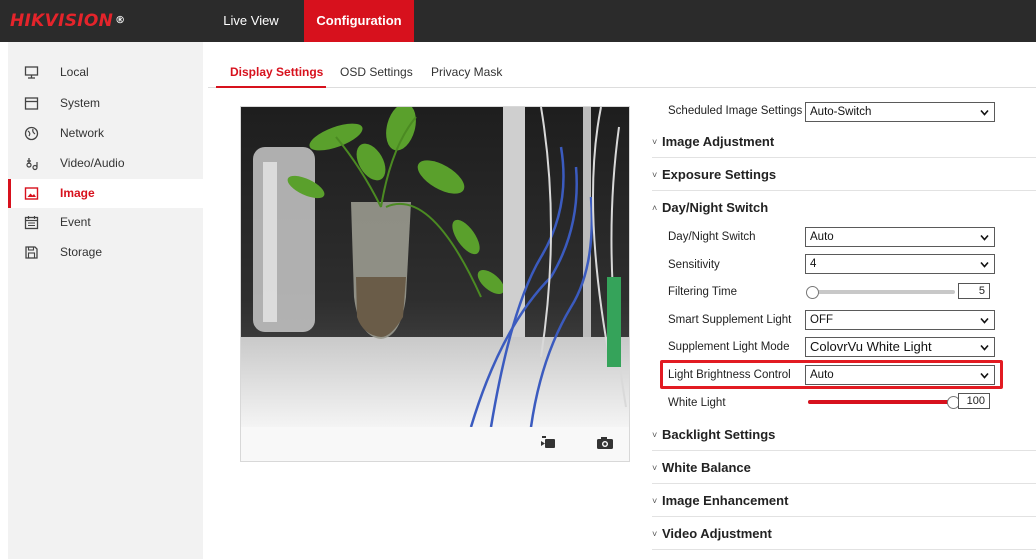 The height and width of the screenshot is (559, 1036). Describe the element at coordinates (821, 320) in the screenshot. I see `select-value: OFF` at that location.